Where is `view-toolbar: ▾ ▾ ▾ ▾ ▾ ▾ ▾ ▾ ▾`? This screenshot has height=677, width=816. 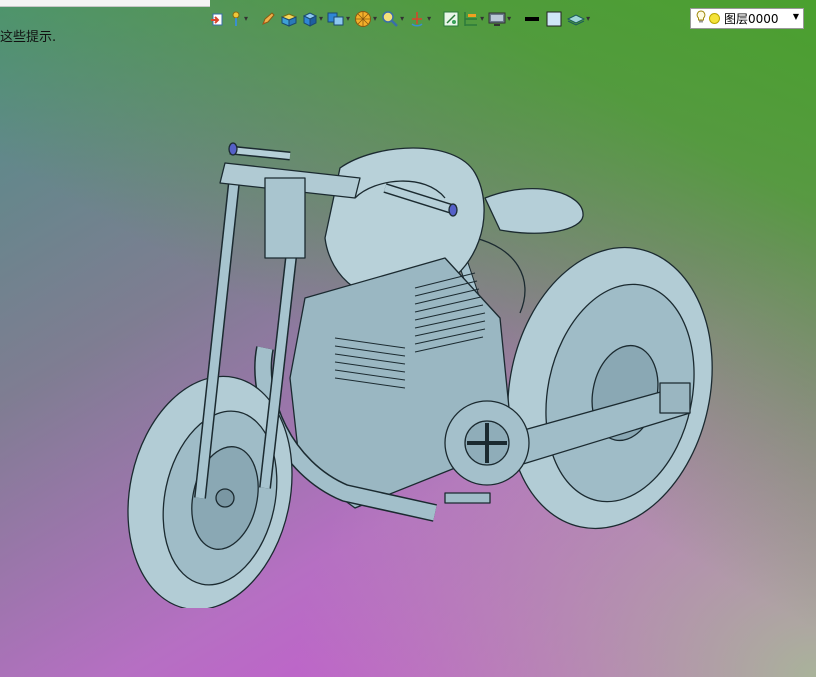 view-toolbar: ▾ ▾ ▾ ▾ ▾ ▾ ▾ ▾ ▾ is located at coordinates (399, 19).